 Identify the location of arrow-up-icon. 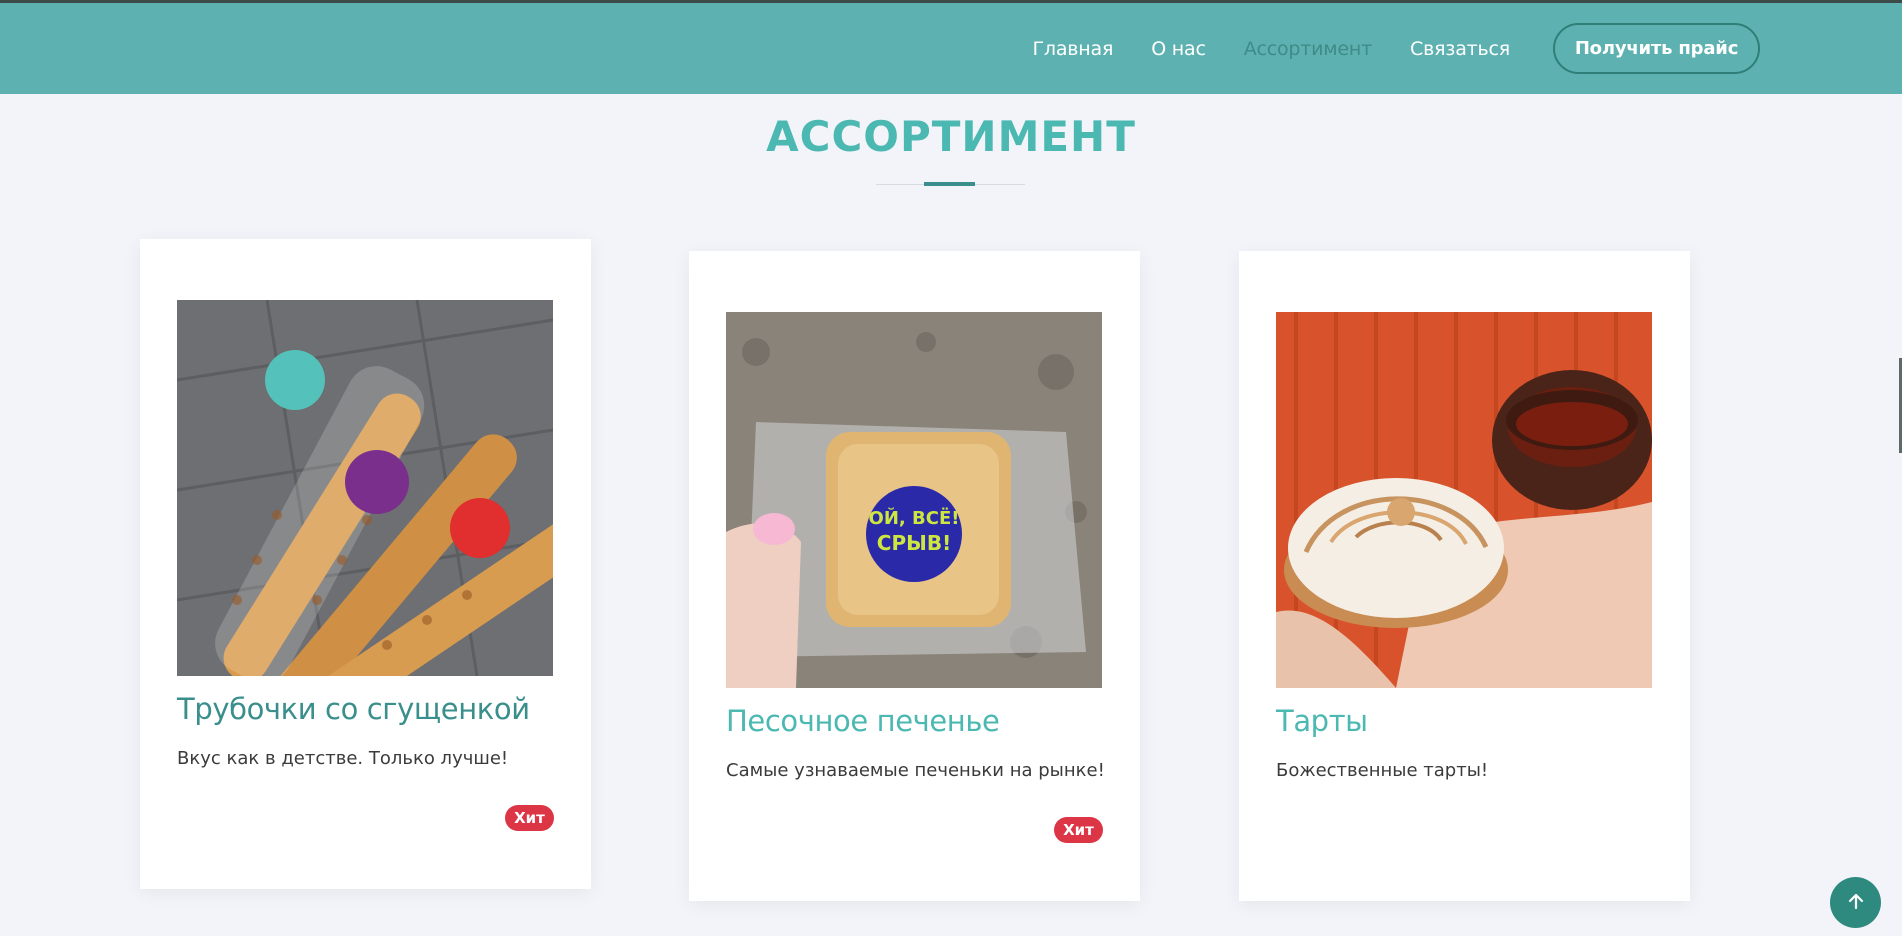
(1856, 902).